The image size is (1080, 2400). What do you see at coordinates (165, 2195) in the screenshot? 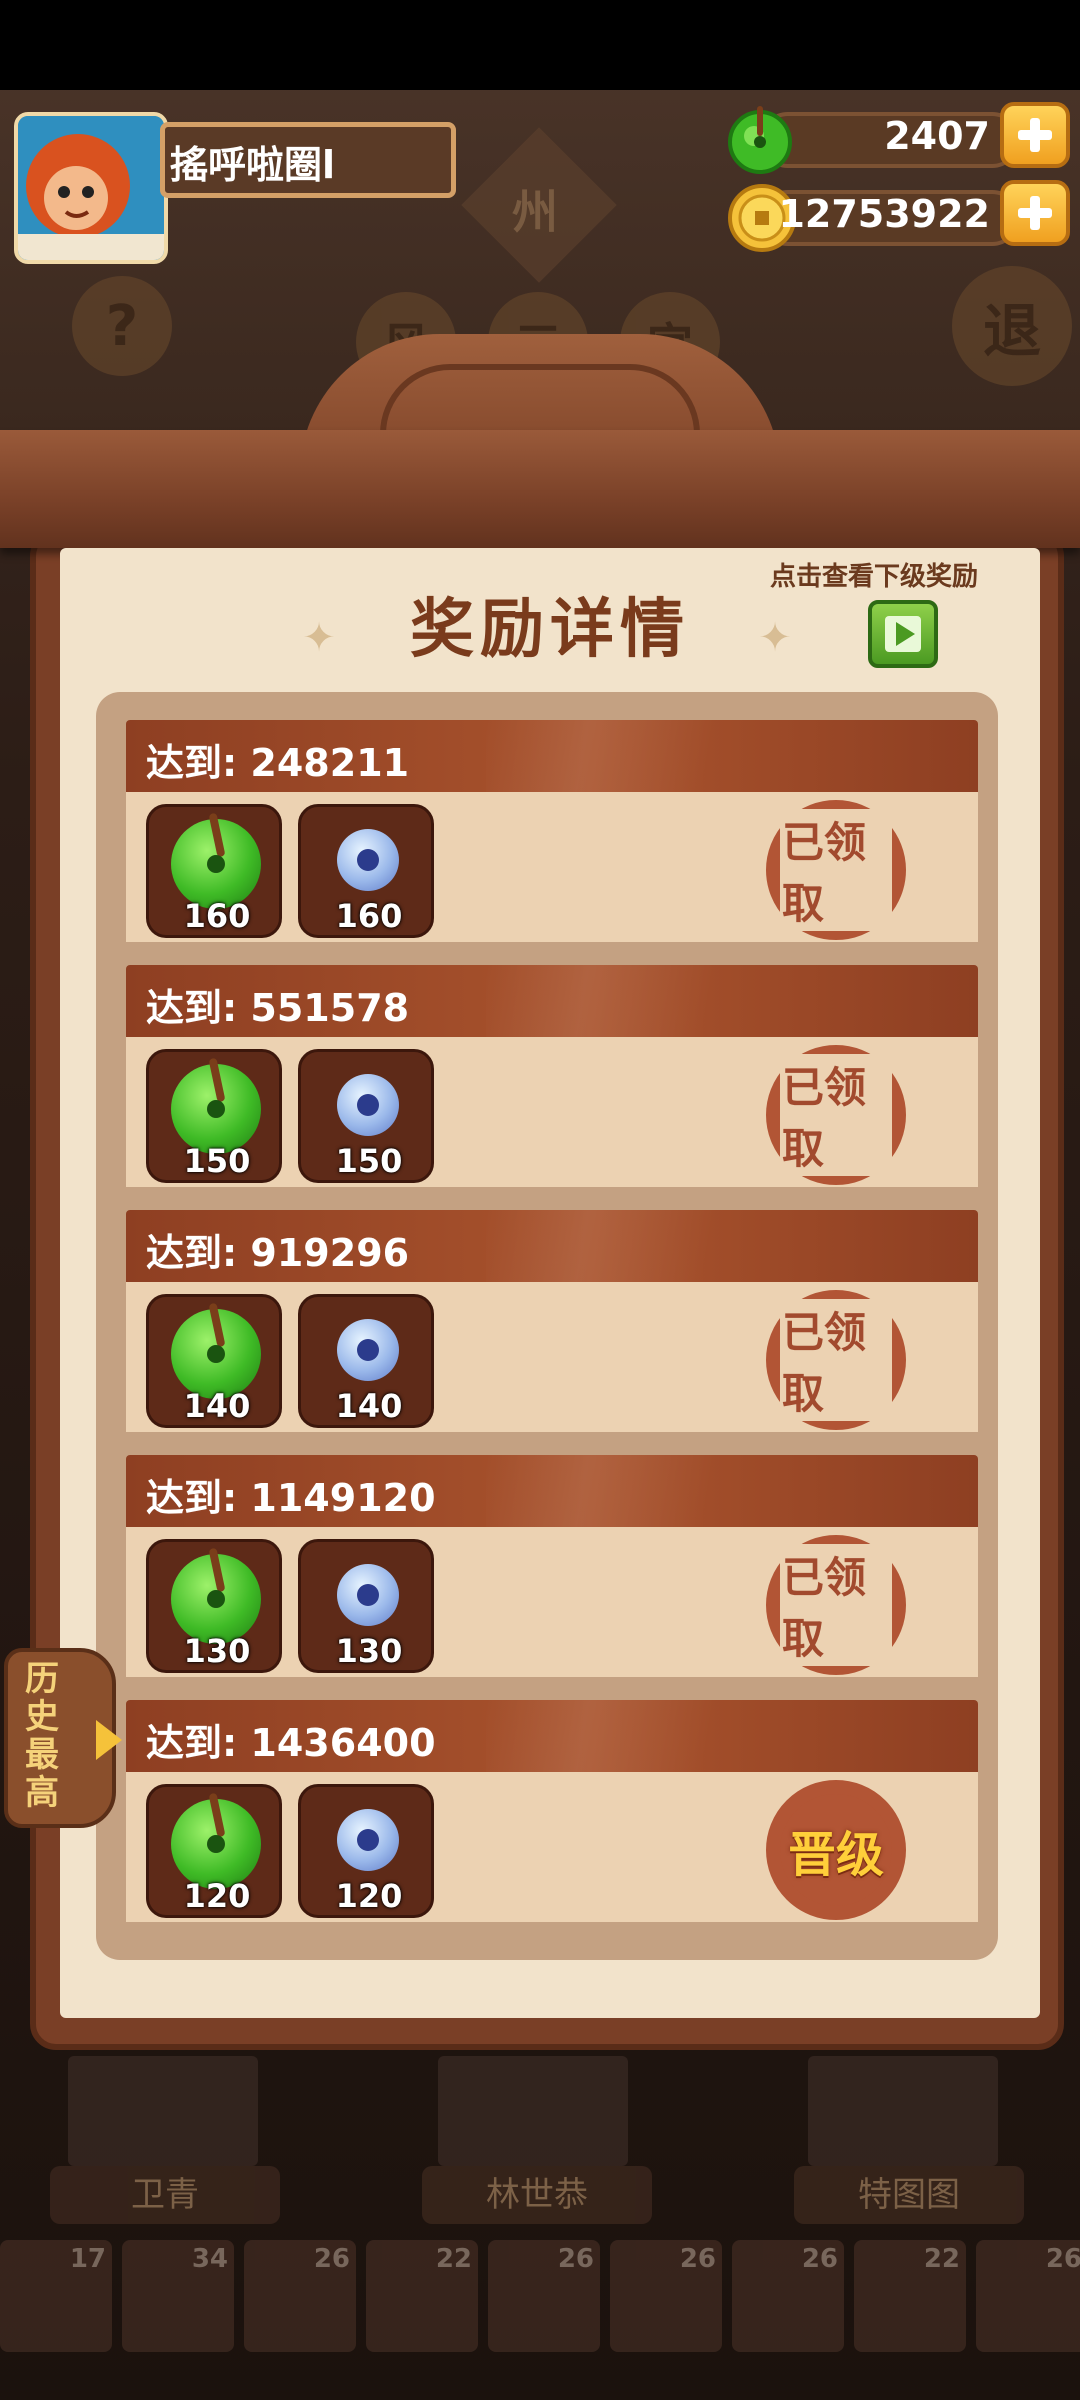
I see `character-name-1: 卫青` at bounding box center [165, 2195].